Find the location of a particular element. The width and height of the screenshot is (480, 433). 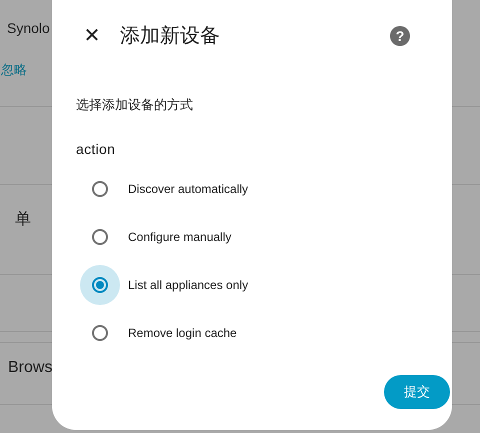

option-label: Discover automatically is located at coordinates (188, 189).